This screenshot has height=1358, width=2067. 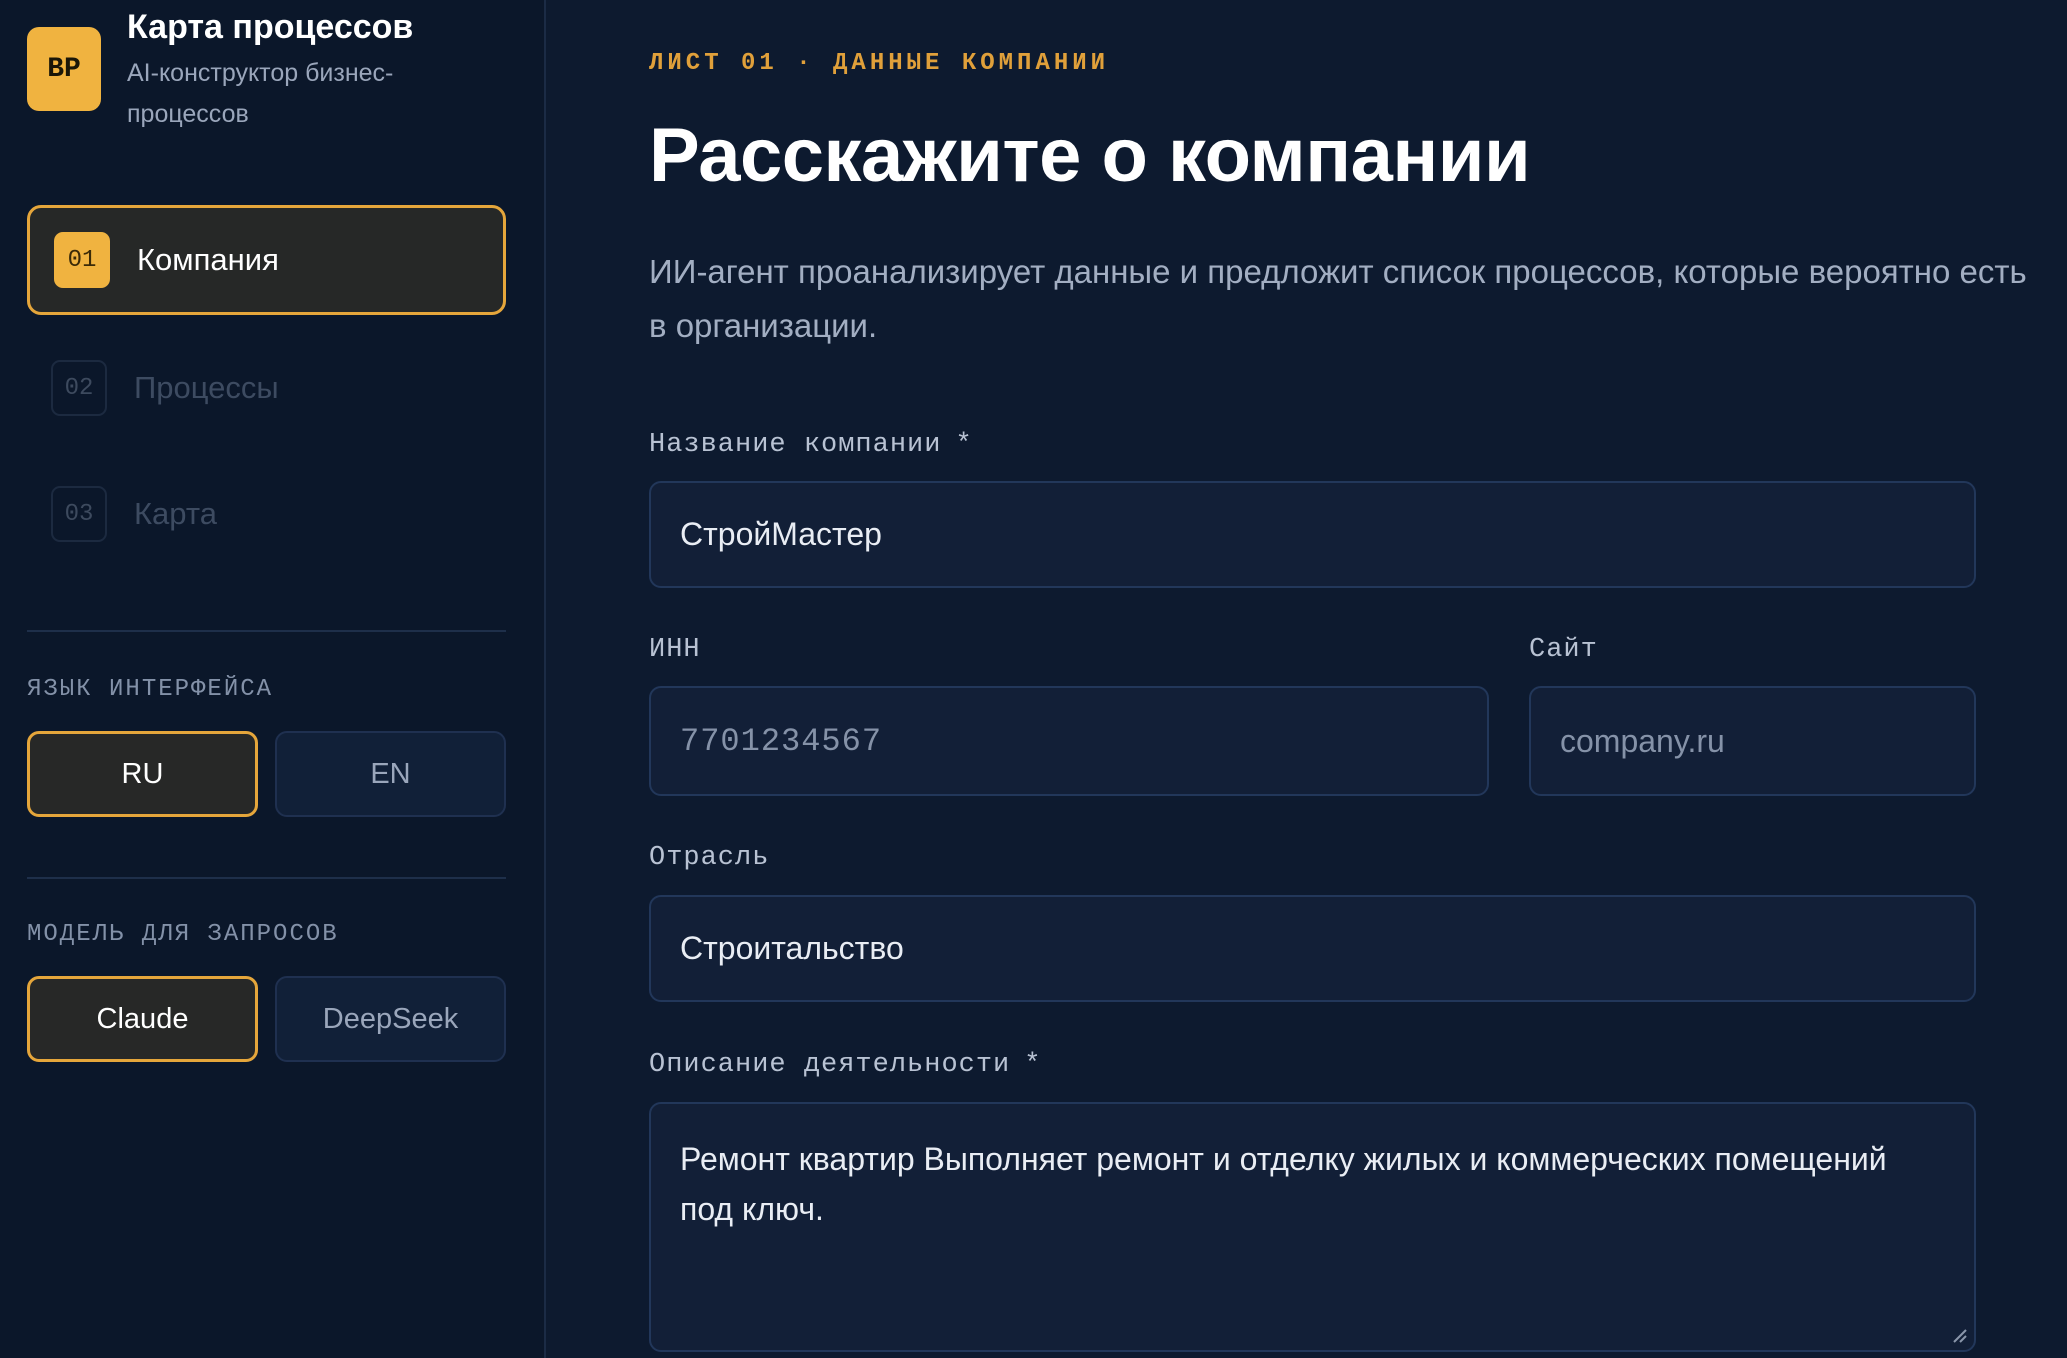 What do you see at coordinates (1959, 1335) in the screenshot?
I see `resize-handle-icon` at bounding box center [1959, 1335].